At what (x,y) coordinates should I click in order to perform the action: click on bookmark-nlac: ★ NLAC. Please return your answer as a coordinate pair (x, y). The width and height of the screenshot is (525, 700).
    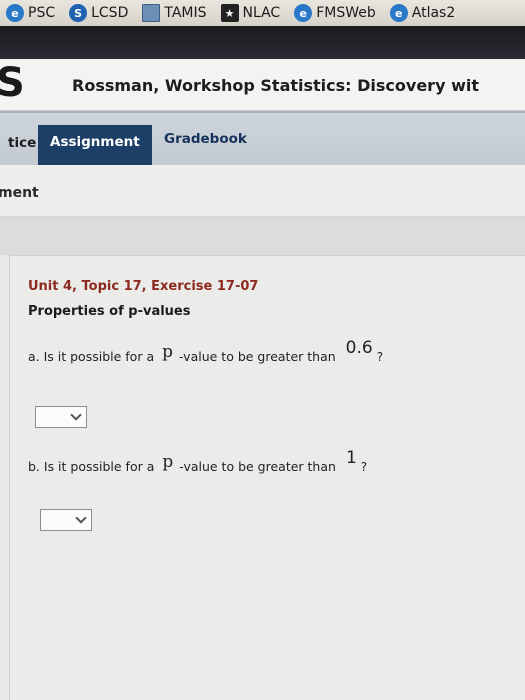
    Looking at the image, I should click on (251, 13).